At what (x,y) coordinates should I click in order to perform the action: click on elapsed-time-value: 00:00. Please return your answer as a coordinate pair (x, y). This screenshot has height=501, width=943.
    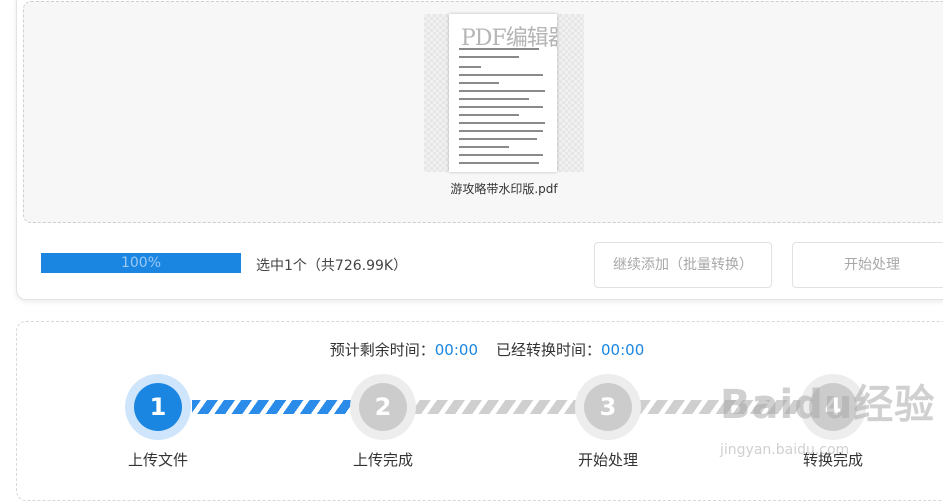
    Looking at the image, I should click on (623, 350).